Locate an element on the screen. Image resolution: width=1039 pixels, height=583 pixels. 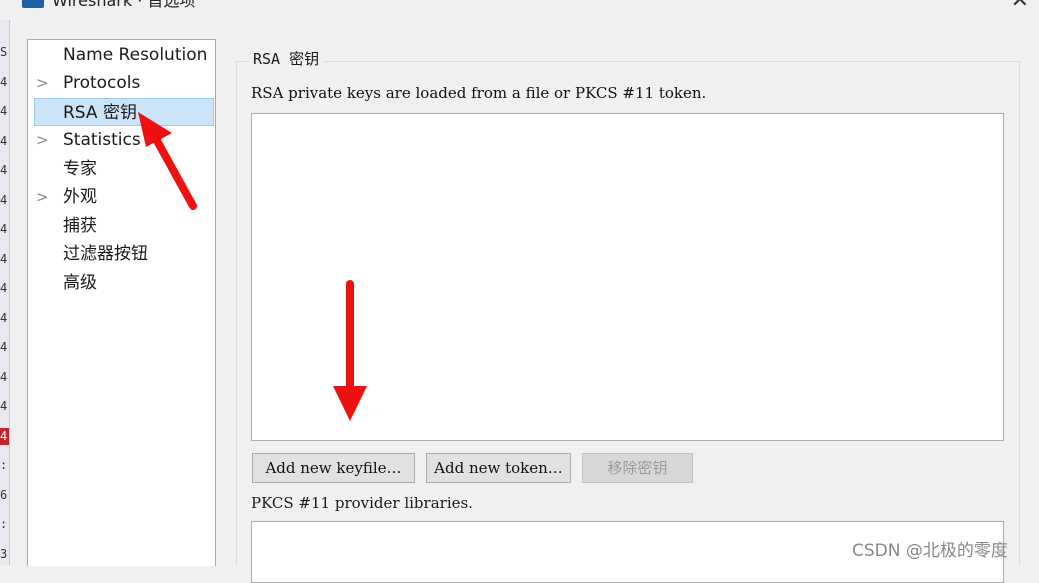
arrow-to-rsa-item is located at coordinates (167, 161).